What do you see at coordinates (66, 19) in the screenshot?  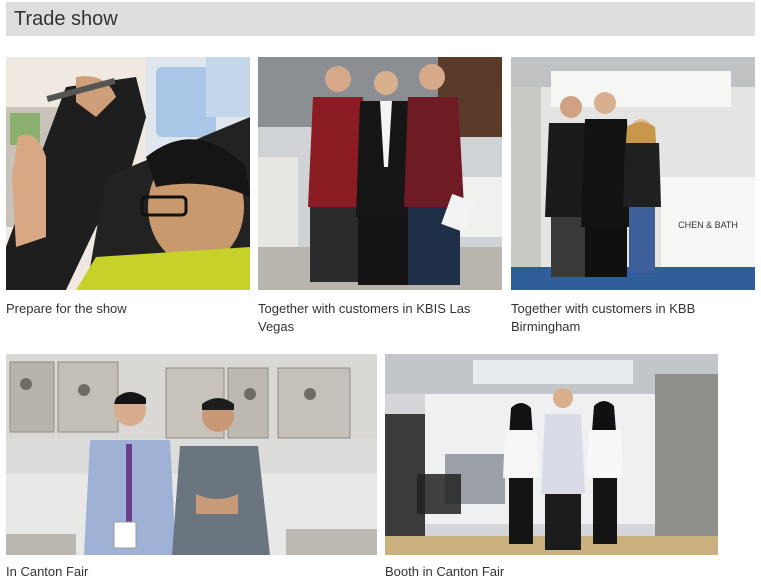 I see `section-title: Trade show` at bounding box center [66, 19].